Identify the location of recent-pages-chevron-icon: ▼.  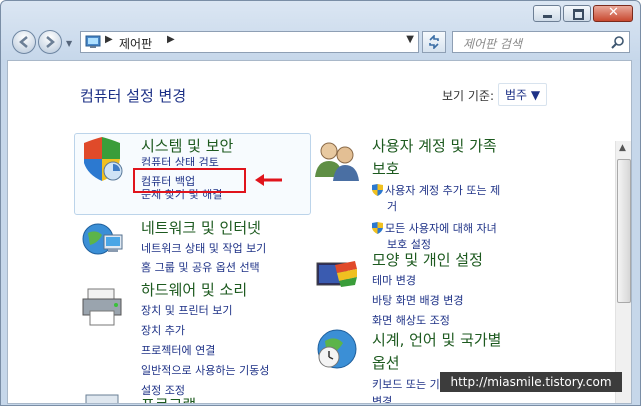
(69, 43).